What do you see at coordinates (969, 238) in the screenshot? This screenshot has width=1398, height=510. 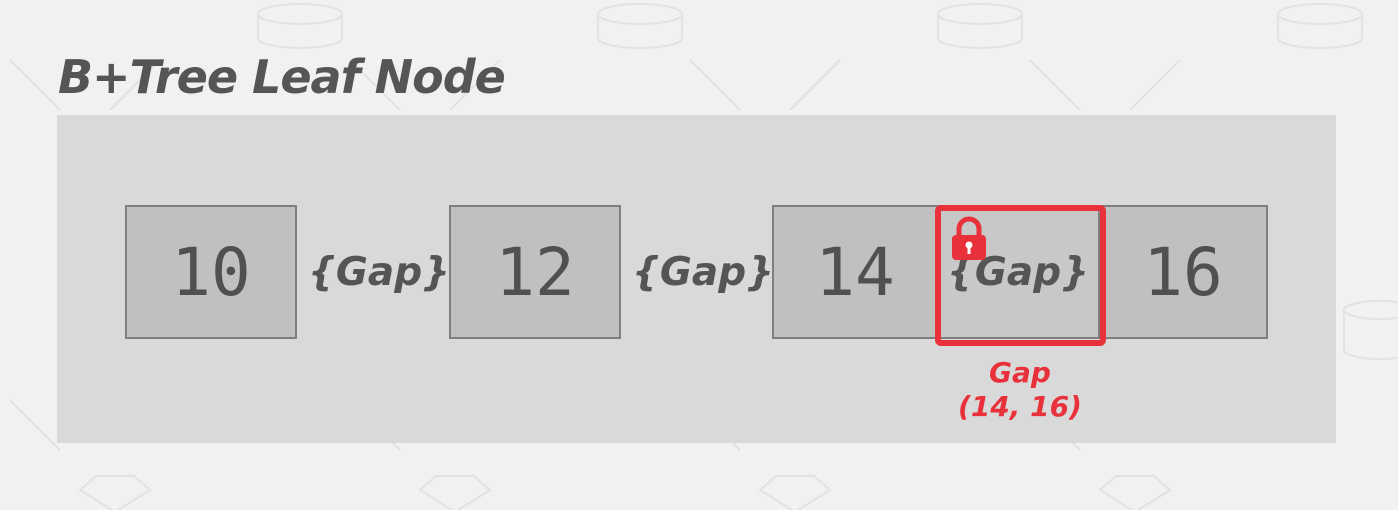 I see `lock-icon` at bounding box center [969, 238].